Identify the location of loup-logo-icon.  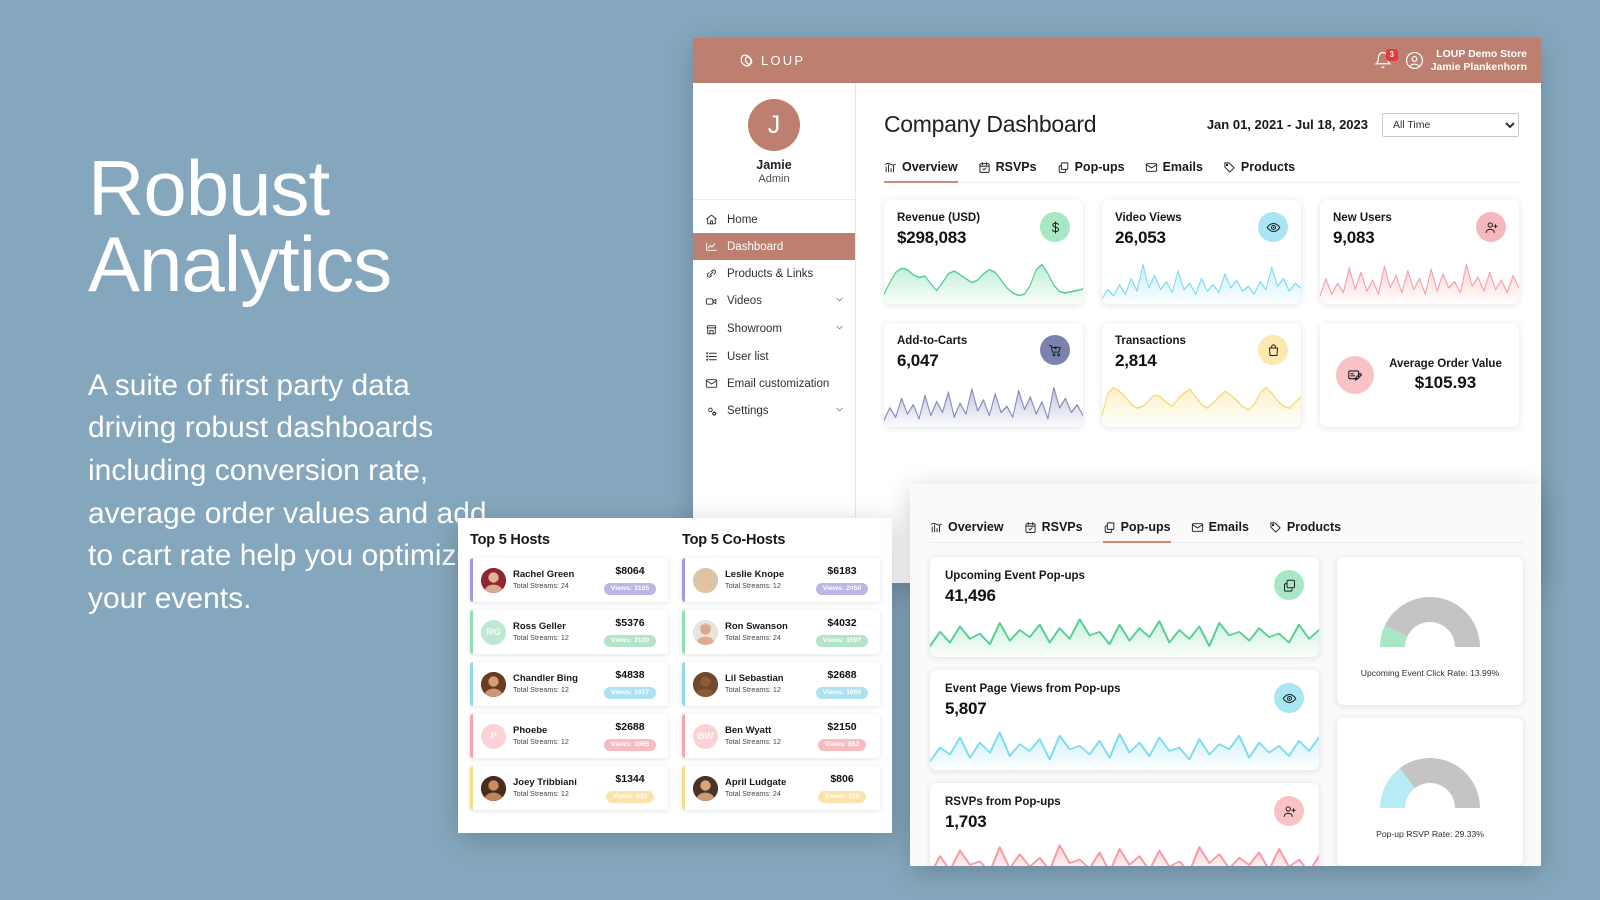
(747, 60).